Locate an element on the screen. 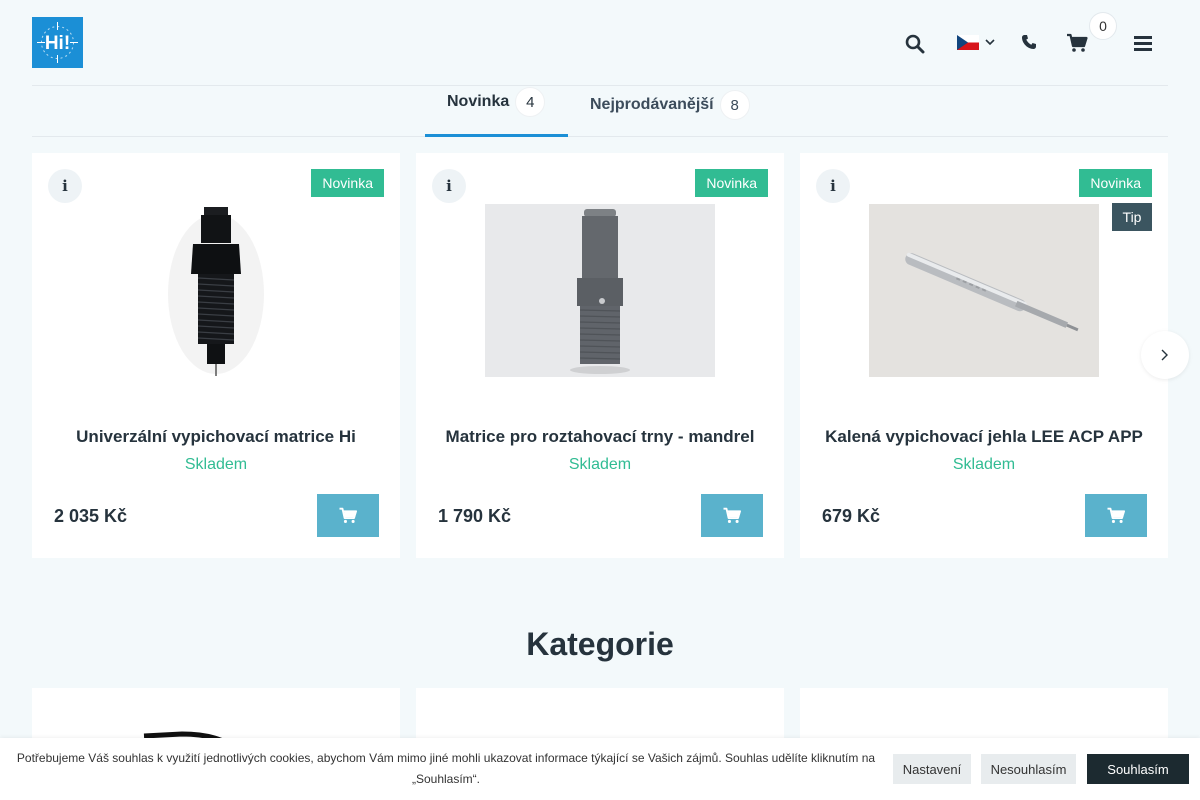  tab-count-badge: 8 is located at coordinates (734, 105).